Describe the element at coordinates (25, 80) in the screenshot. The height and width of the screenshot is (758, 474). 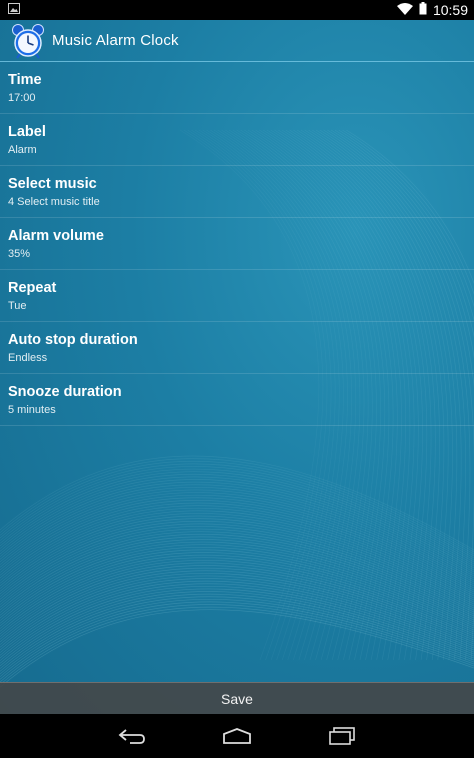
I see `pref-title: Time` at that location.